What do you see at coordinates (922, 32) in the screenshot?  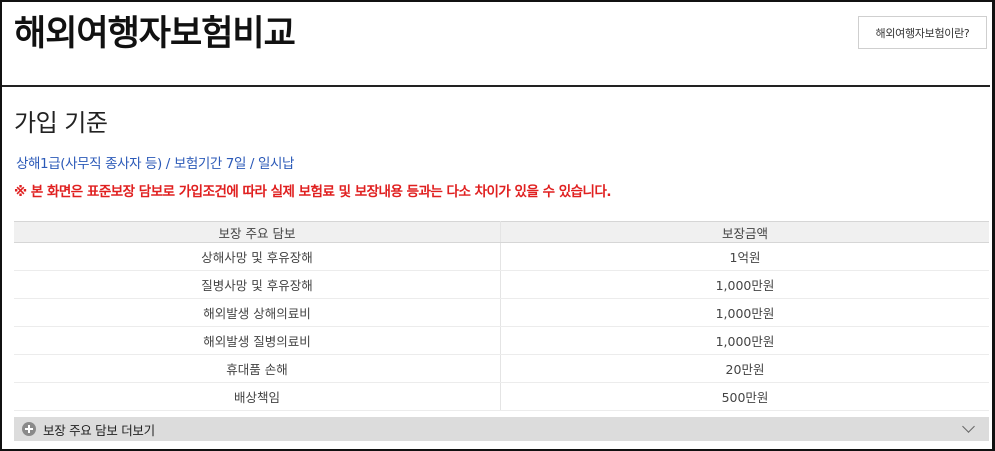 I see `info-button: 해외여행자보험이란?` at bounding box center [922, 32].